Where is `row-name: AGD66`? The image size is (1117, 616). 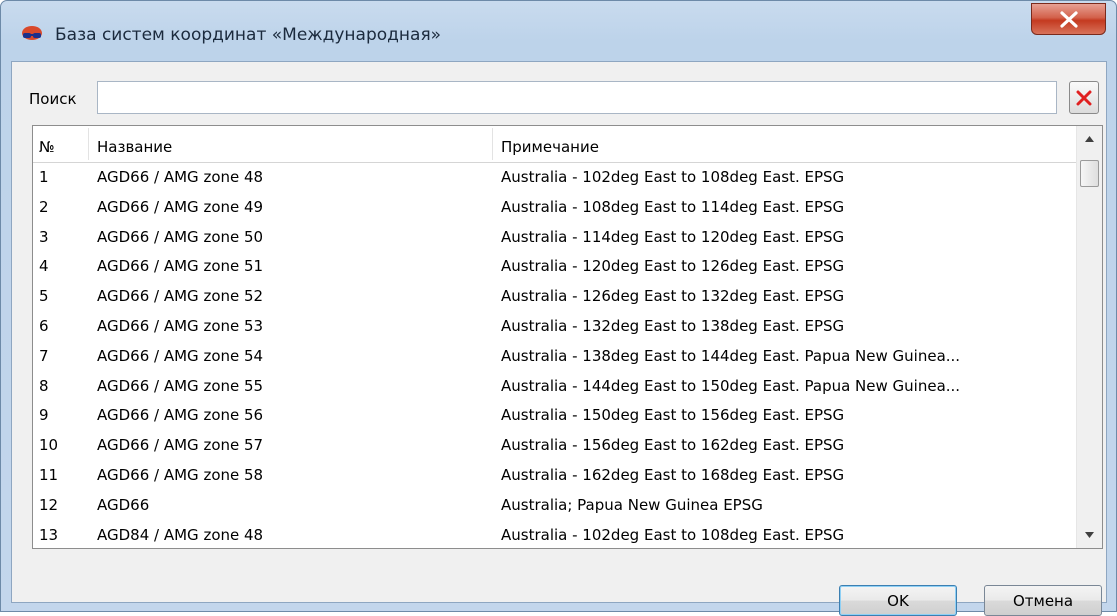
row-name: AGD66 is located at coordinates (123, 504).